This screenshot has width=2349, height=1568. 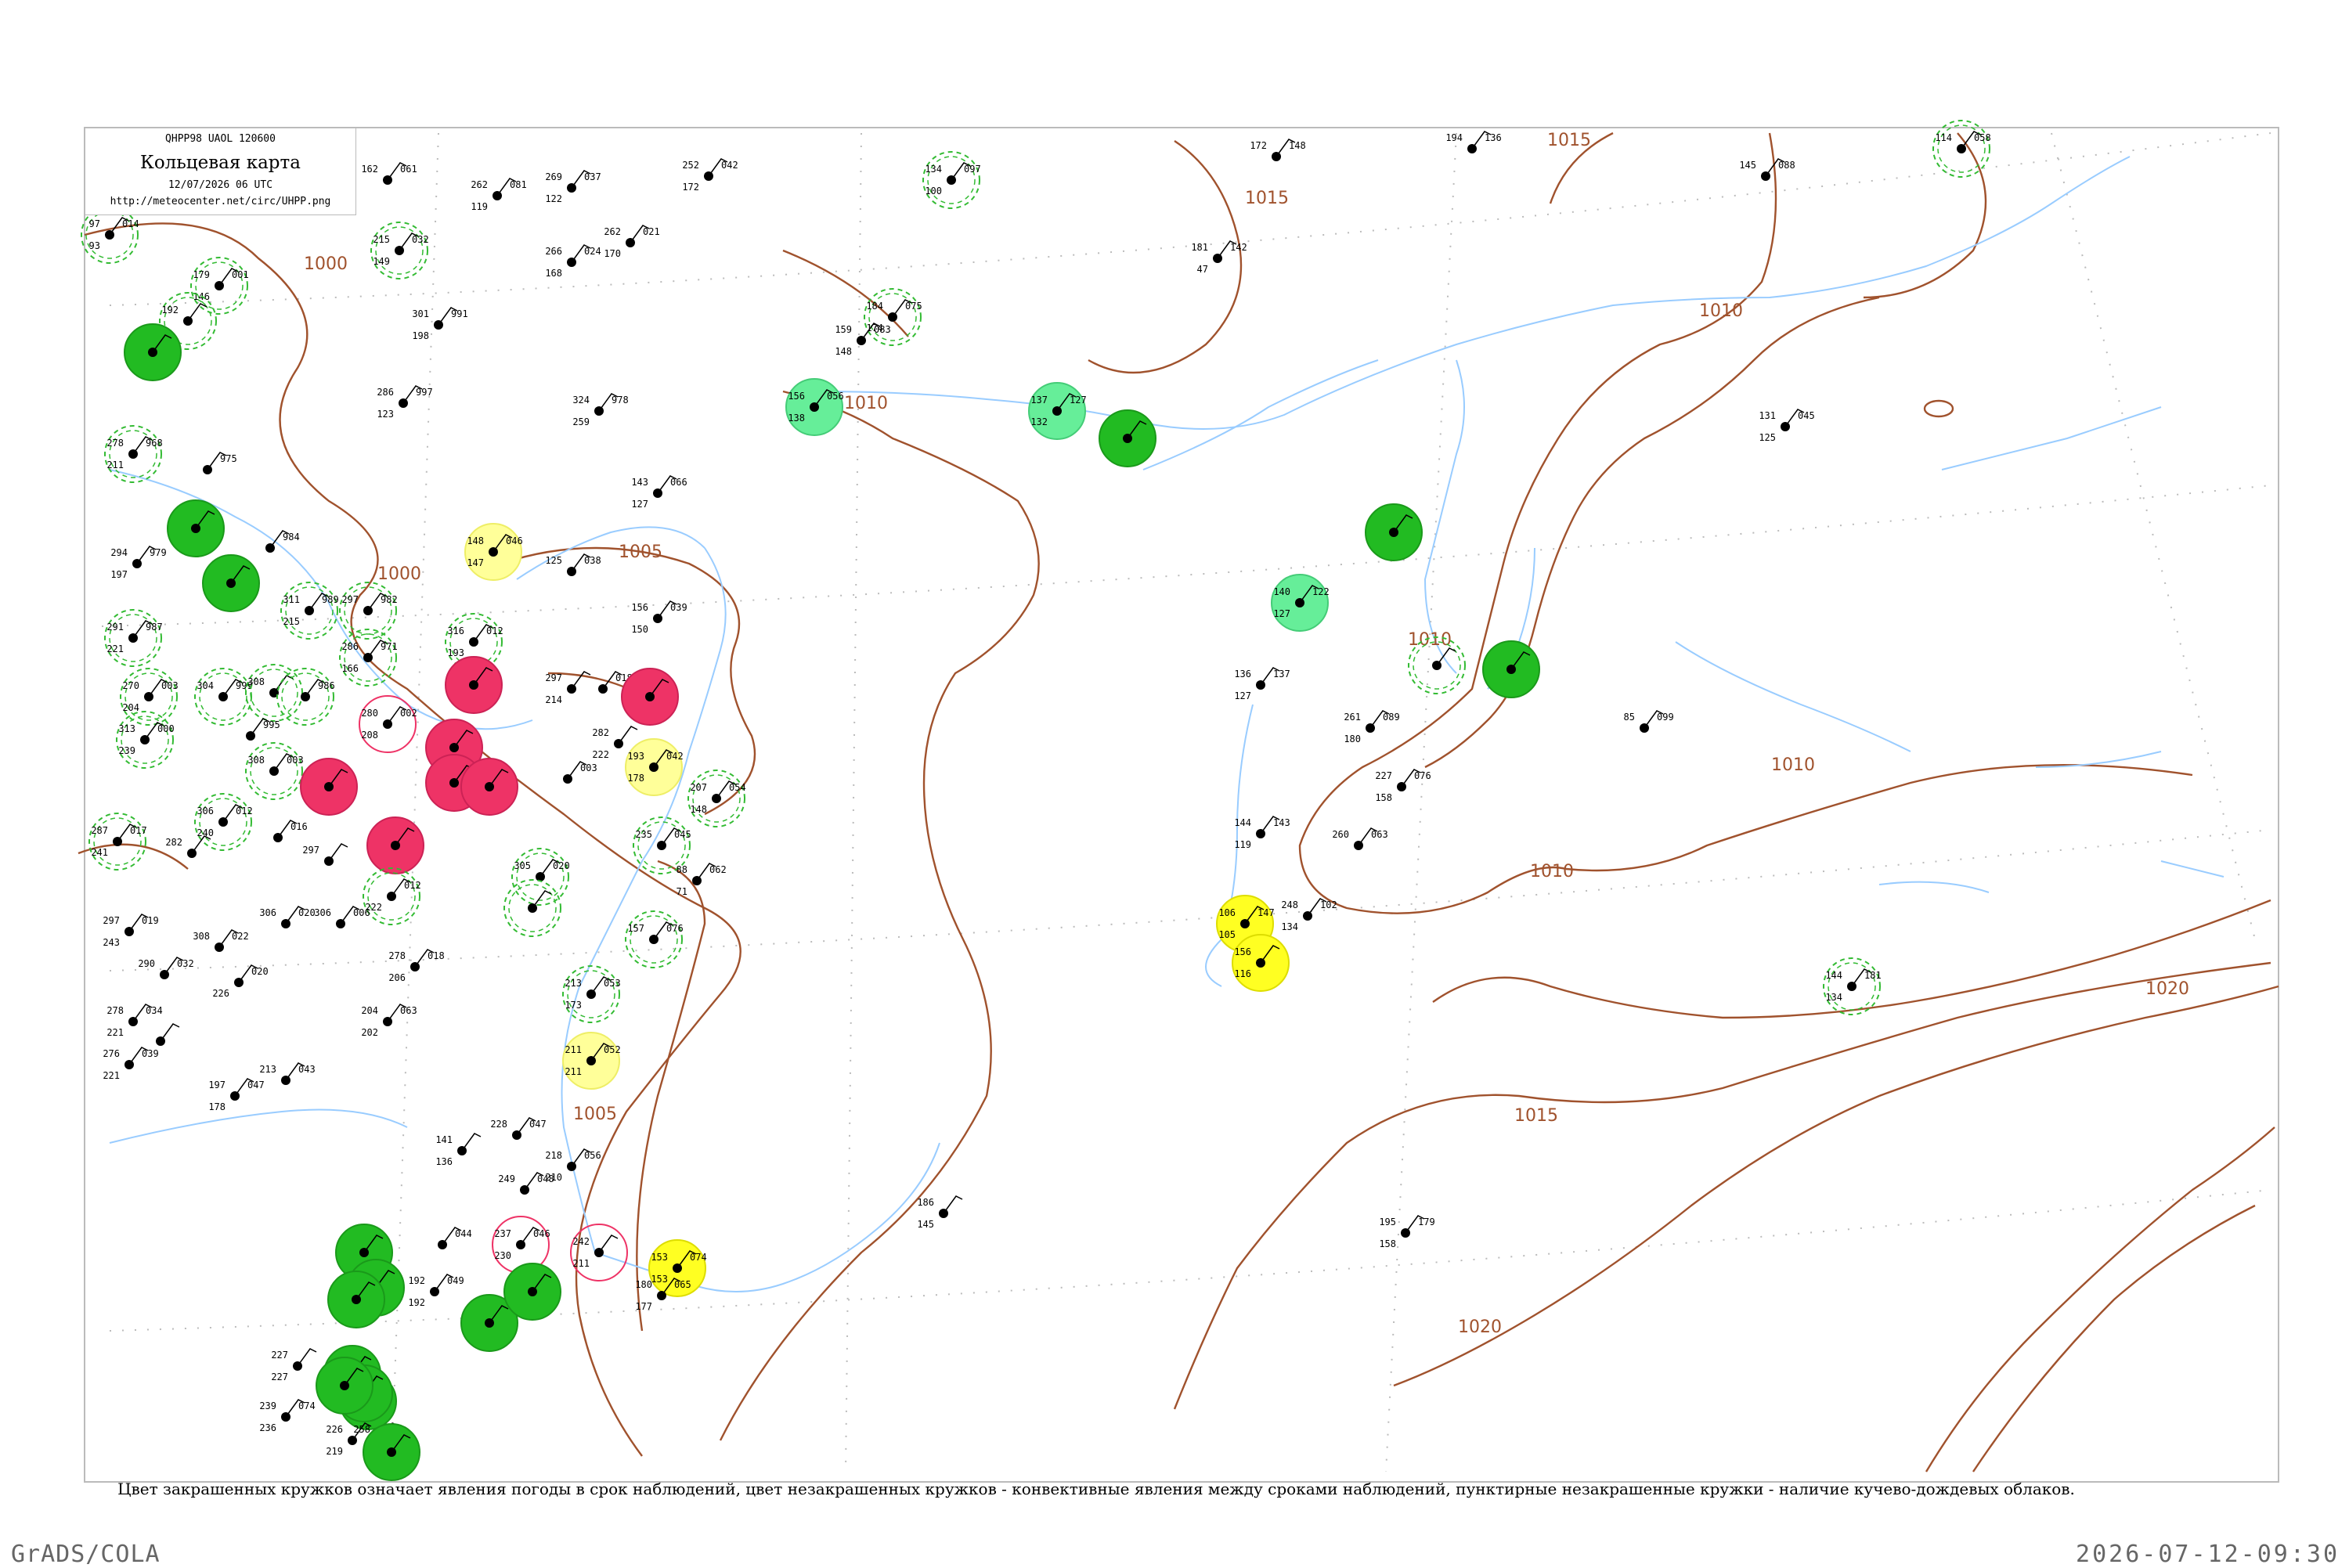 I want to click on map-date: 12/07/2026 06 UTC, so click(x=220, y=185).